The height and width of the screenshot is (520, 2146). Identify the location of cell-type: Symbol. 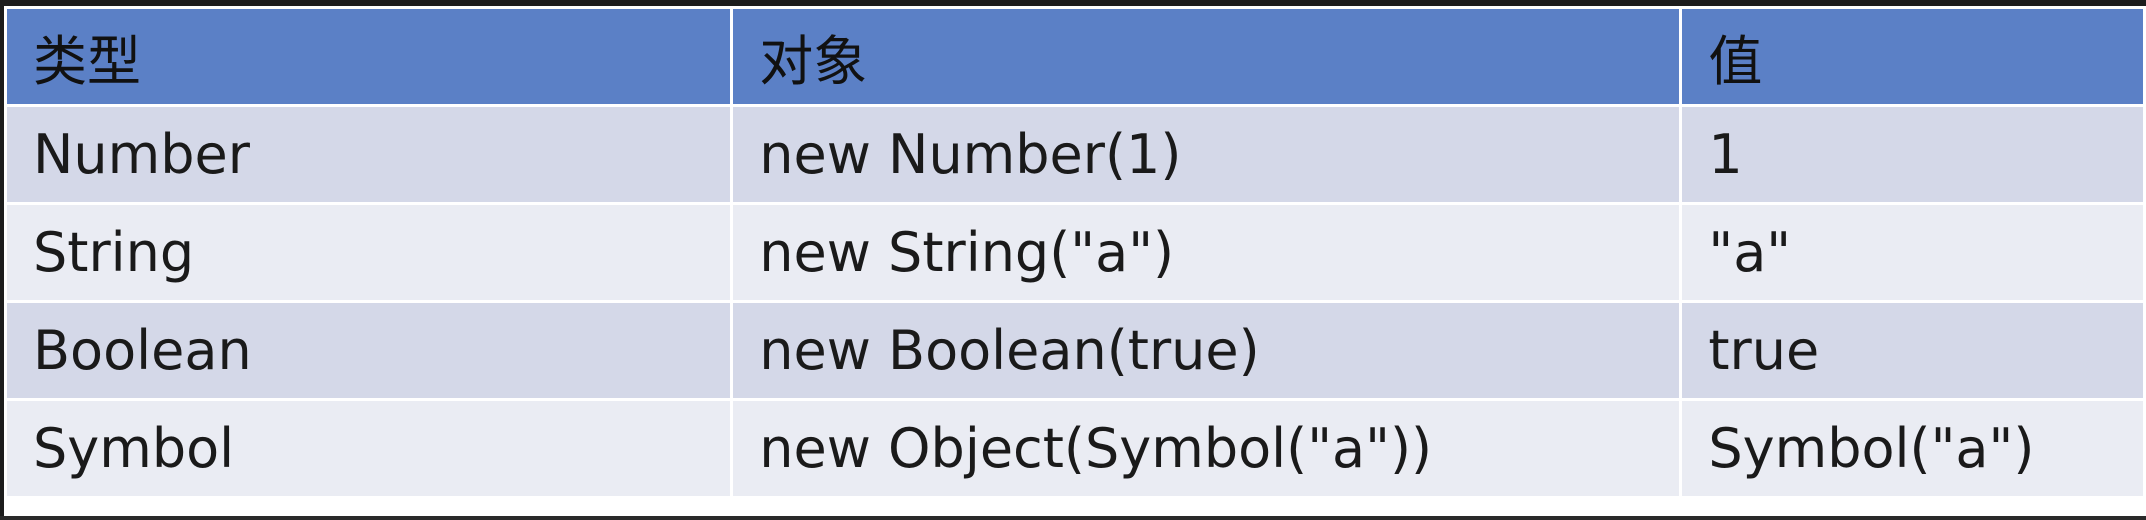
(368, 448).